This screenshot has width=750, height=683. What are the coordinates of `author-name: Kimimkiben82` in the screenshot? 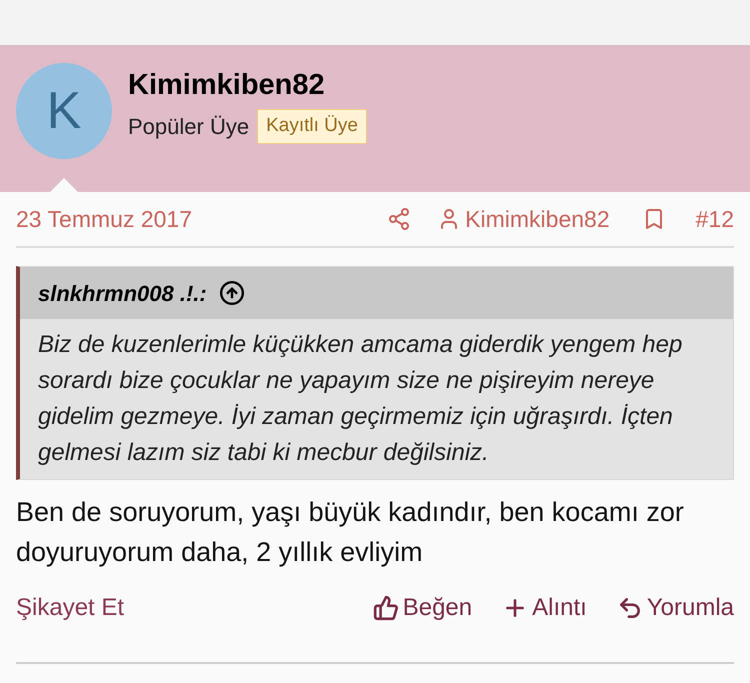 It's located at (247, 85).